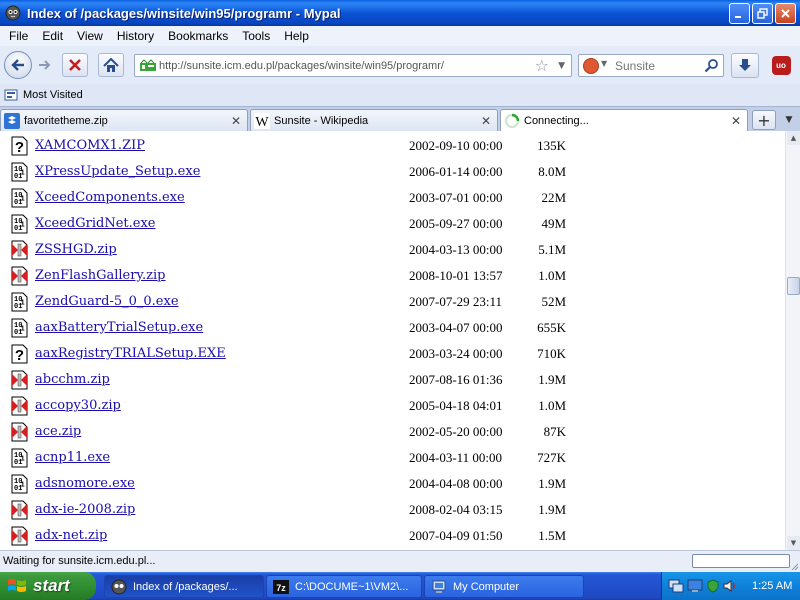  I want to click on home-icon, so click(111, 64).